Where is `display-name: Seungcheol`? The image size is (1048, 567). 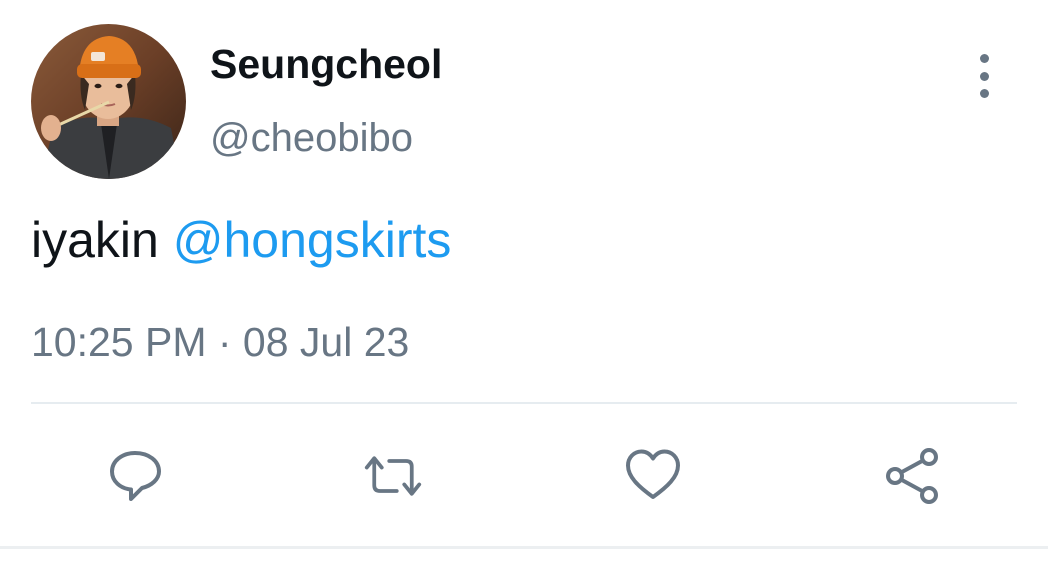 display-name: Seungcheol is located at coordinates (326, 64).